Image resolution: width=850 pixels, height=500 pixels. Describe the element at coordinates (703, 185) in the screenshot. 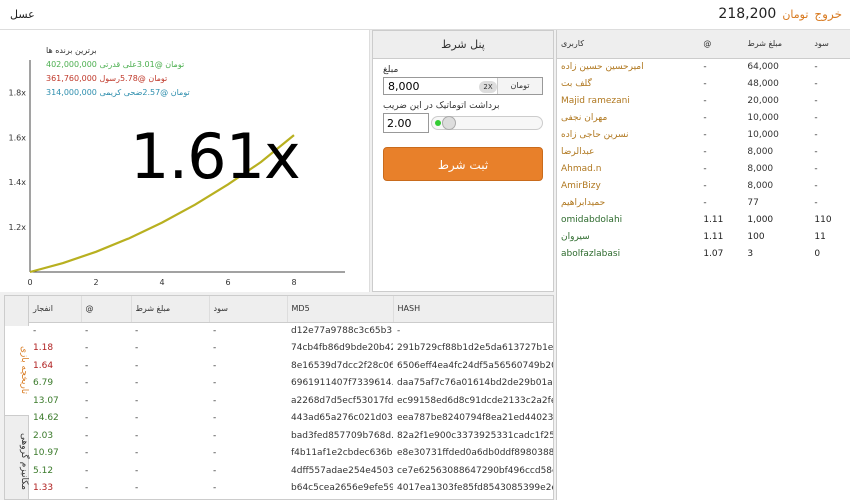

I see `player-row: AmirBizy - 8,000 -` at that location.